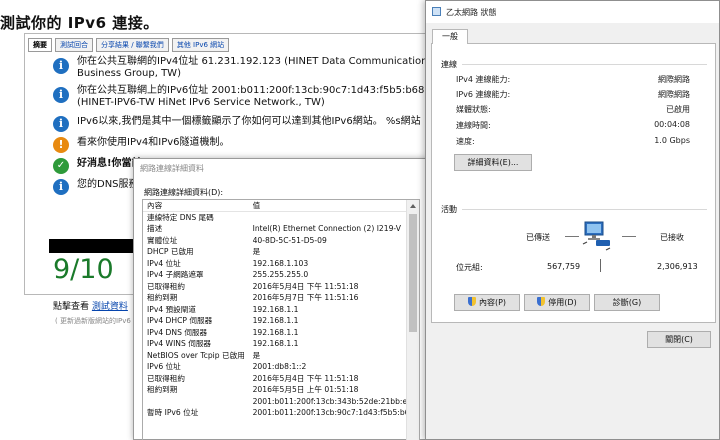  Describe the element at coordinates (413, 206) in the screenshot. I see `scroll-up-arrow-icon` at that location.